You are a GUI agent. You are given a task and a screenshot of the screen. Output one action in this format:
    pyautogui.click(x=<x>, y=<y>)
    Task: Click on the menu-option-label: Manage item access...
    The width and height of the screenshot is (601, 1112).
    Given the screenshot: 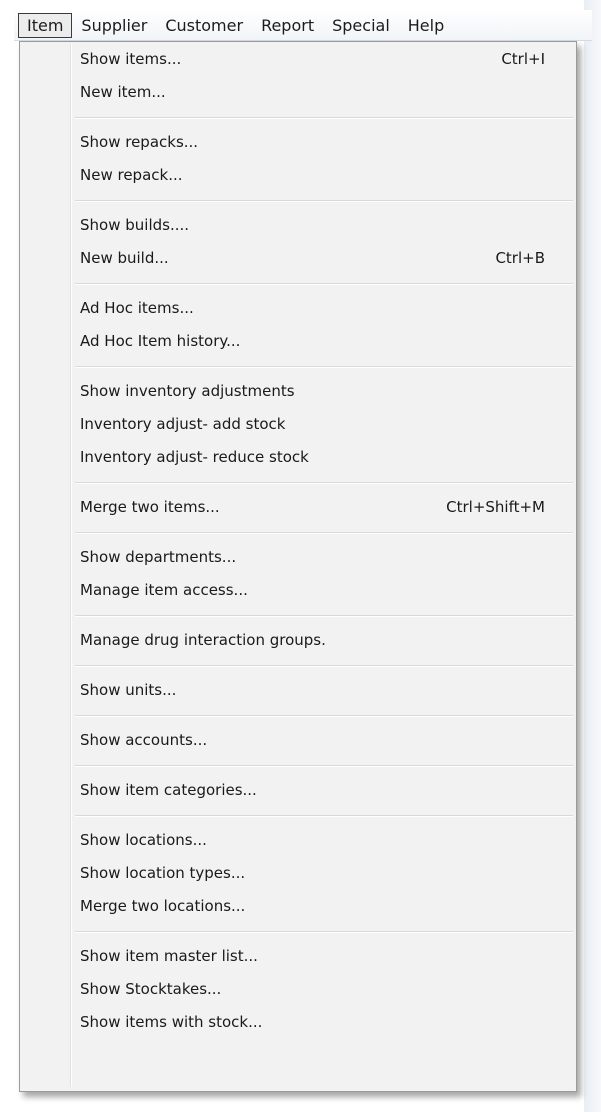 What is the action you would take?
    pyautogui.click(x=164, y=590)
    